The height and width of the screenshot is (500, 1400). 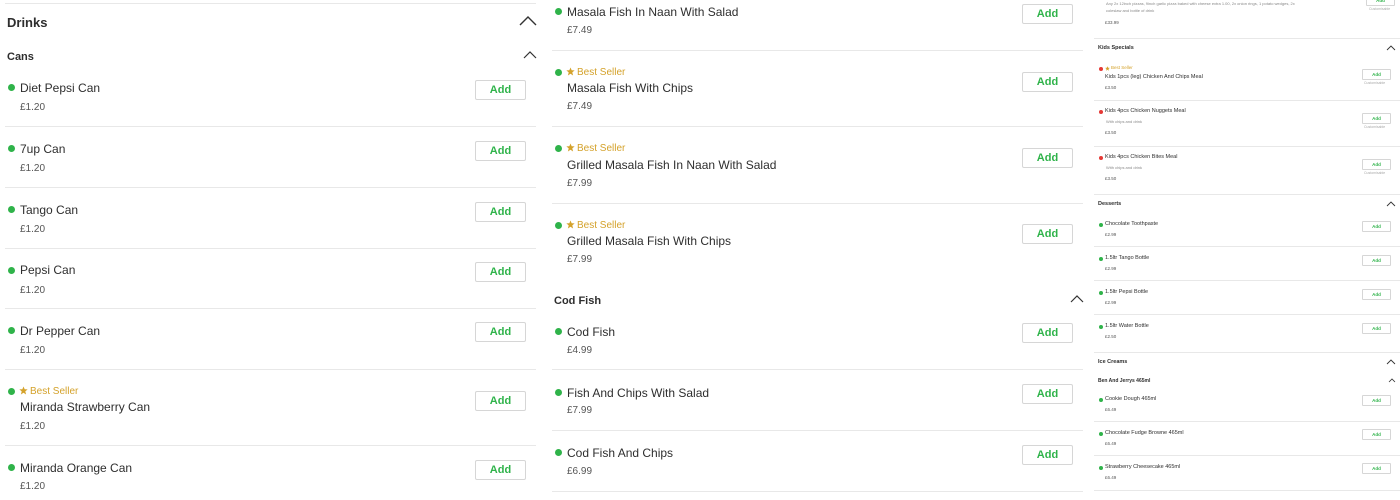 I want to click on item-name: Cod Fish, so click(x=591, y=332).